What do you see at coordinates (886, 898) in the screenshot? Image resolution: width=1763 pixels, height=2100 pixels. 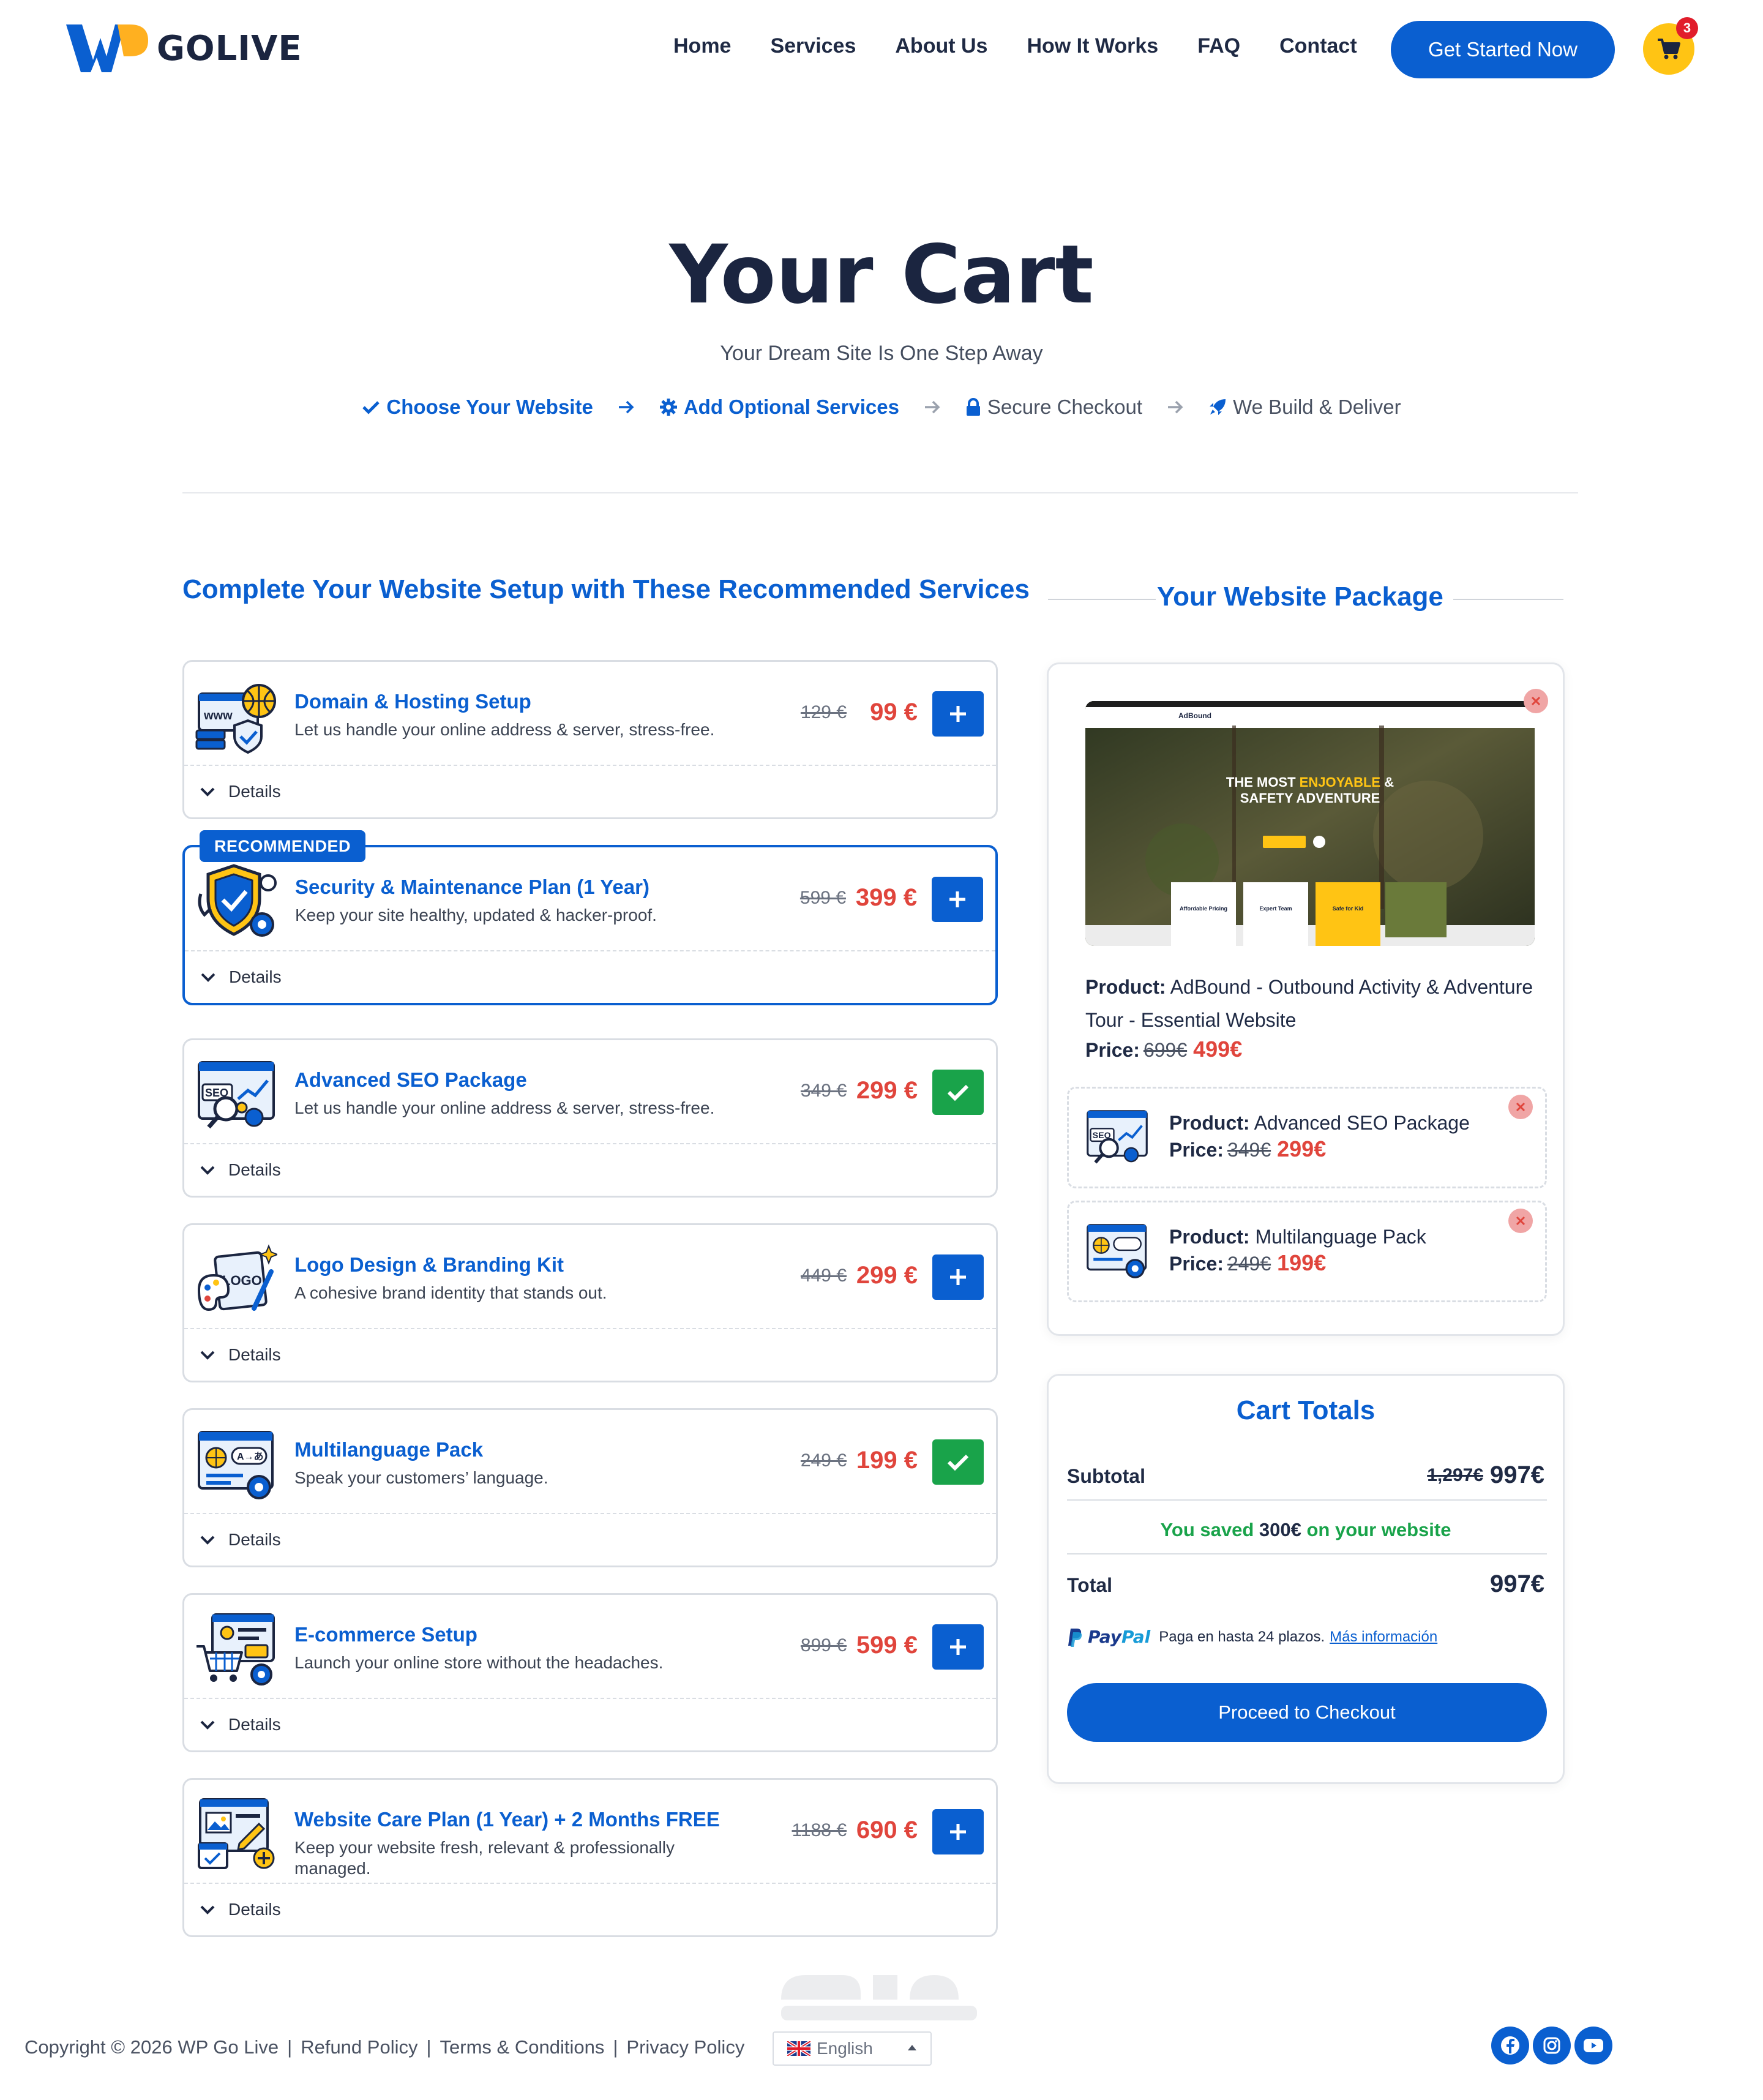 I see `service-price: 399 €` at bounding box center [886, 898].